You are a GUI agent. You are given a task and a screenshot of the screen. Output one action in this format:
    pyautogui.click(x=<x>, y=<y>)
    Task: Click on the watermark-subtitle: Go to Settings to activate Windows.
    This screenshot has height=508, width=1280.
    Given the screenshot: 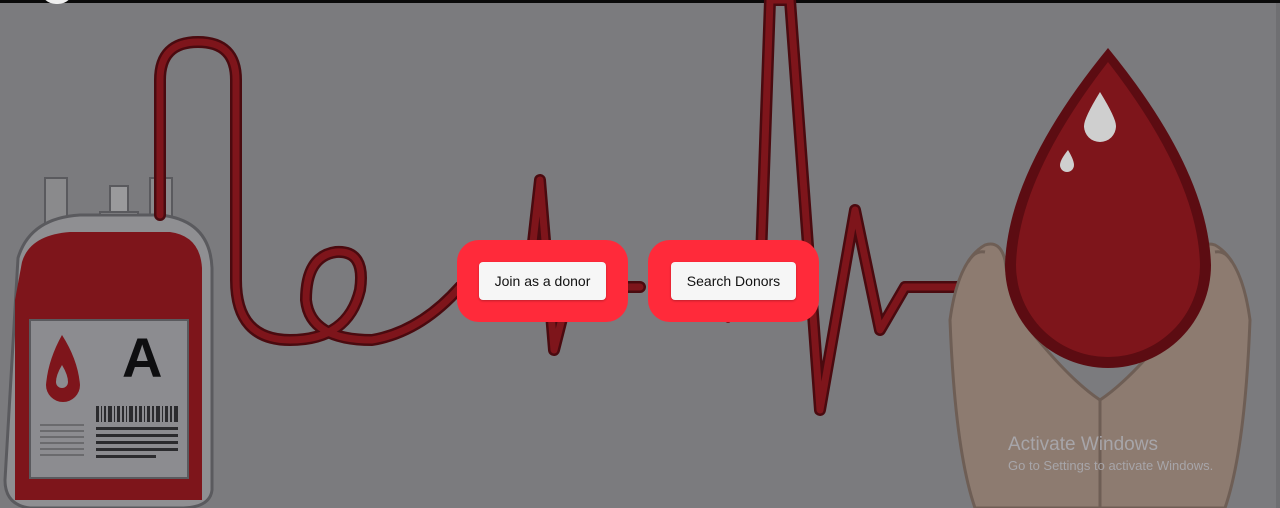 What is the action you would take?
    pyautogui.click(x=1111, y=465)
    